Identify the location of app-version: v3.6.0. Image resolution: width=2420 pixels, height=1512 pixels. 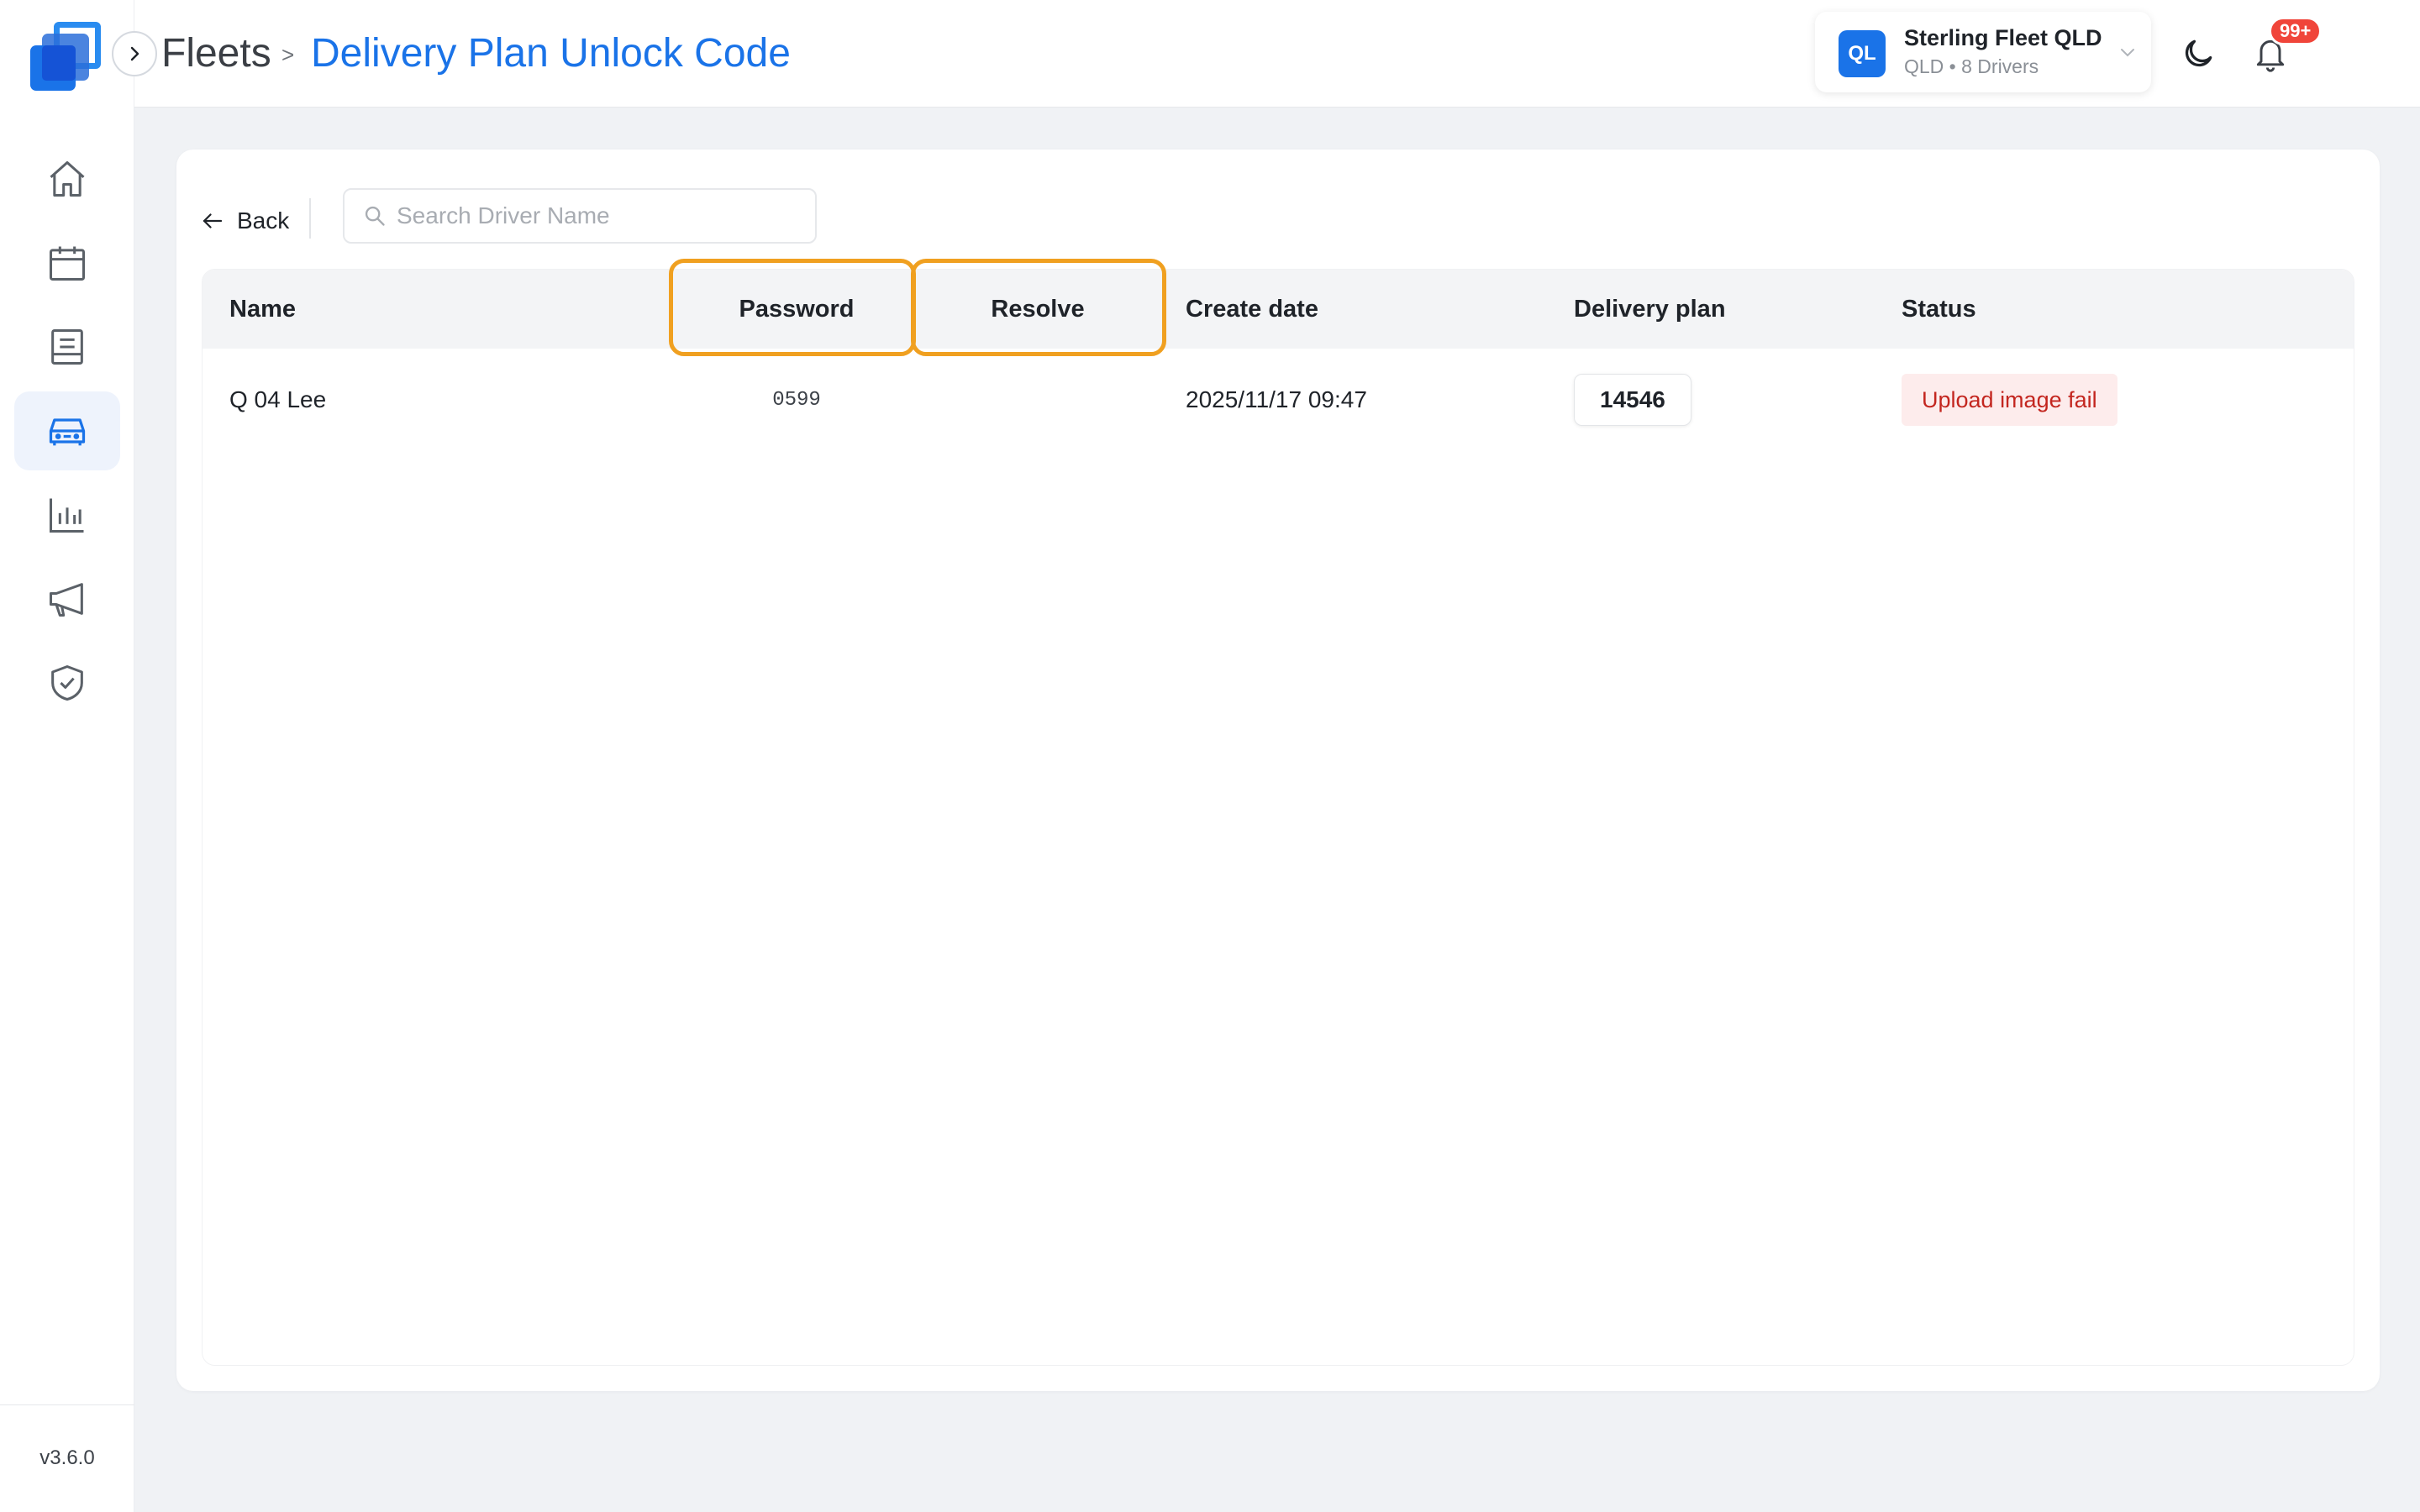
(67, 1457).